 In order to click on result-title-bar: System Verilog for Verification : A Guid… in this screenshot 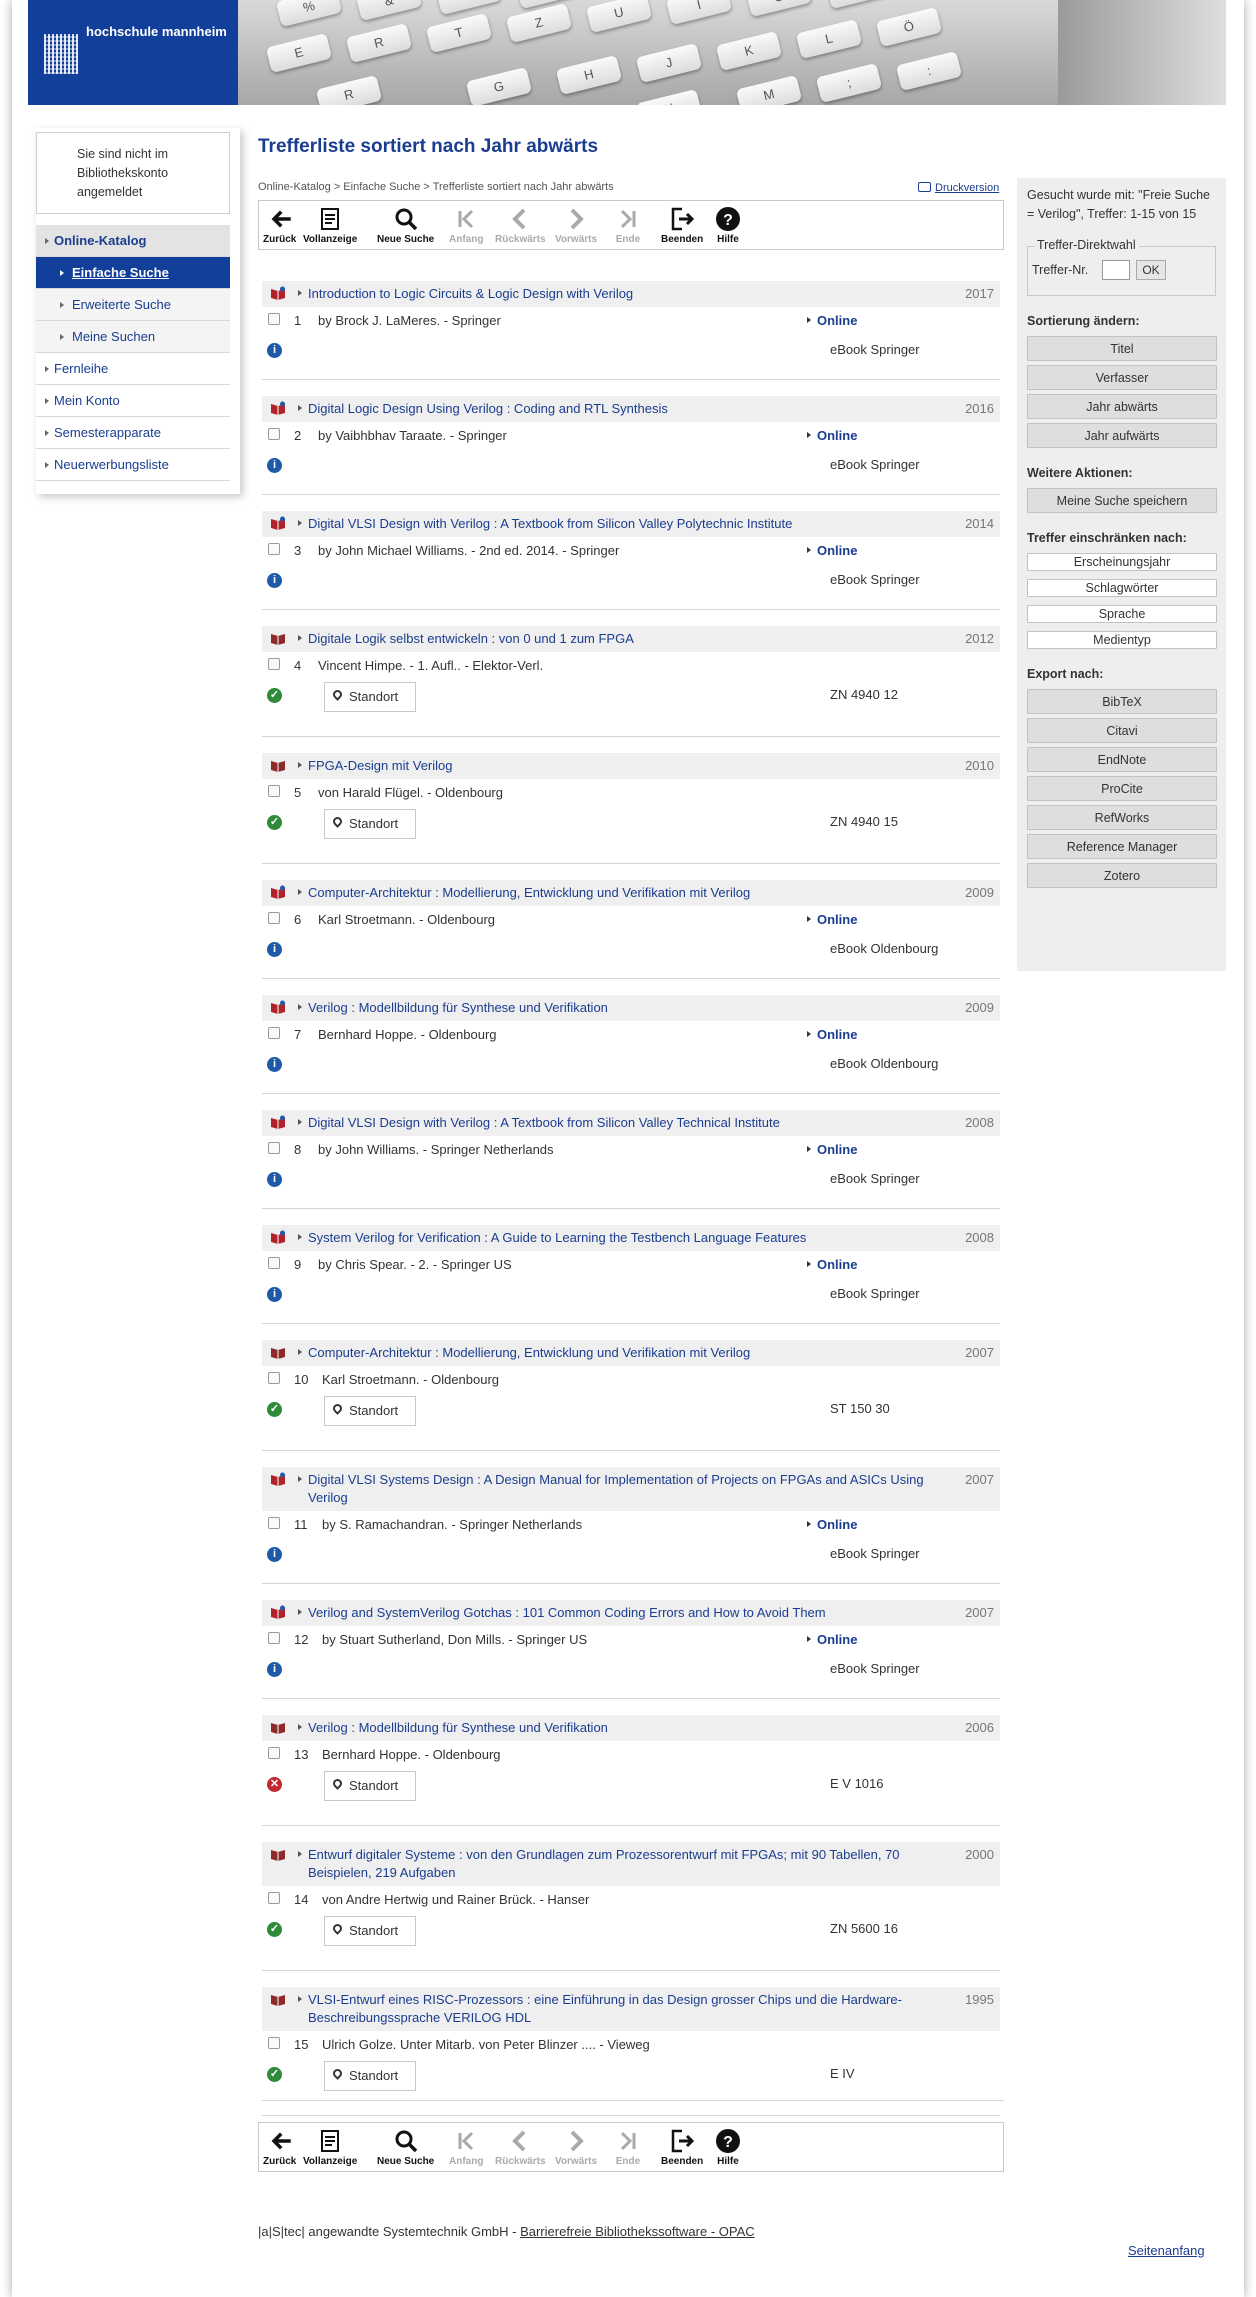, I will do `click(631, 1238)`.